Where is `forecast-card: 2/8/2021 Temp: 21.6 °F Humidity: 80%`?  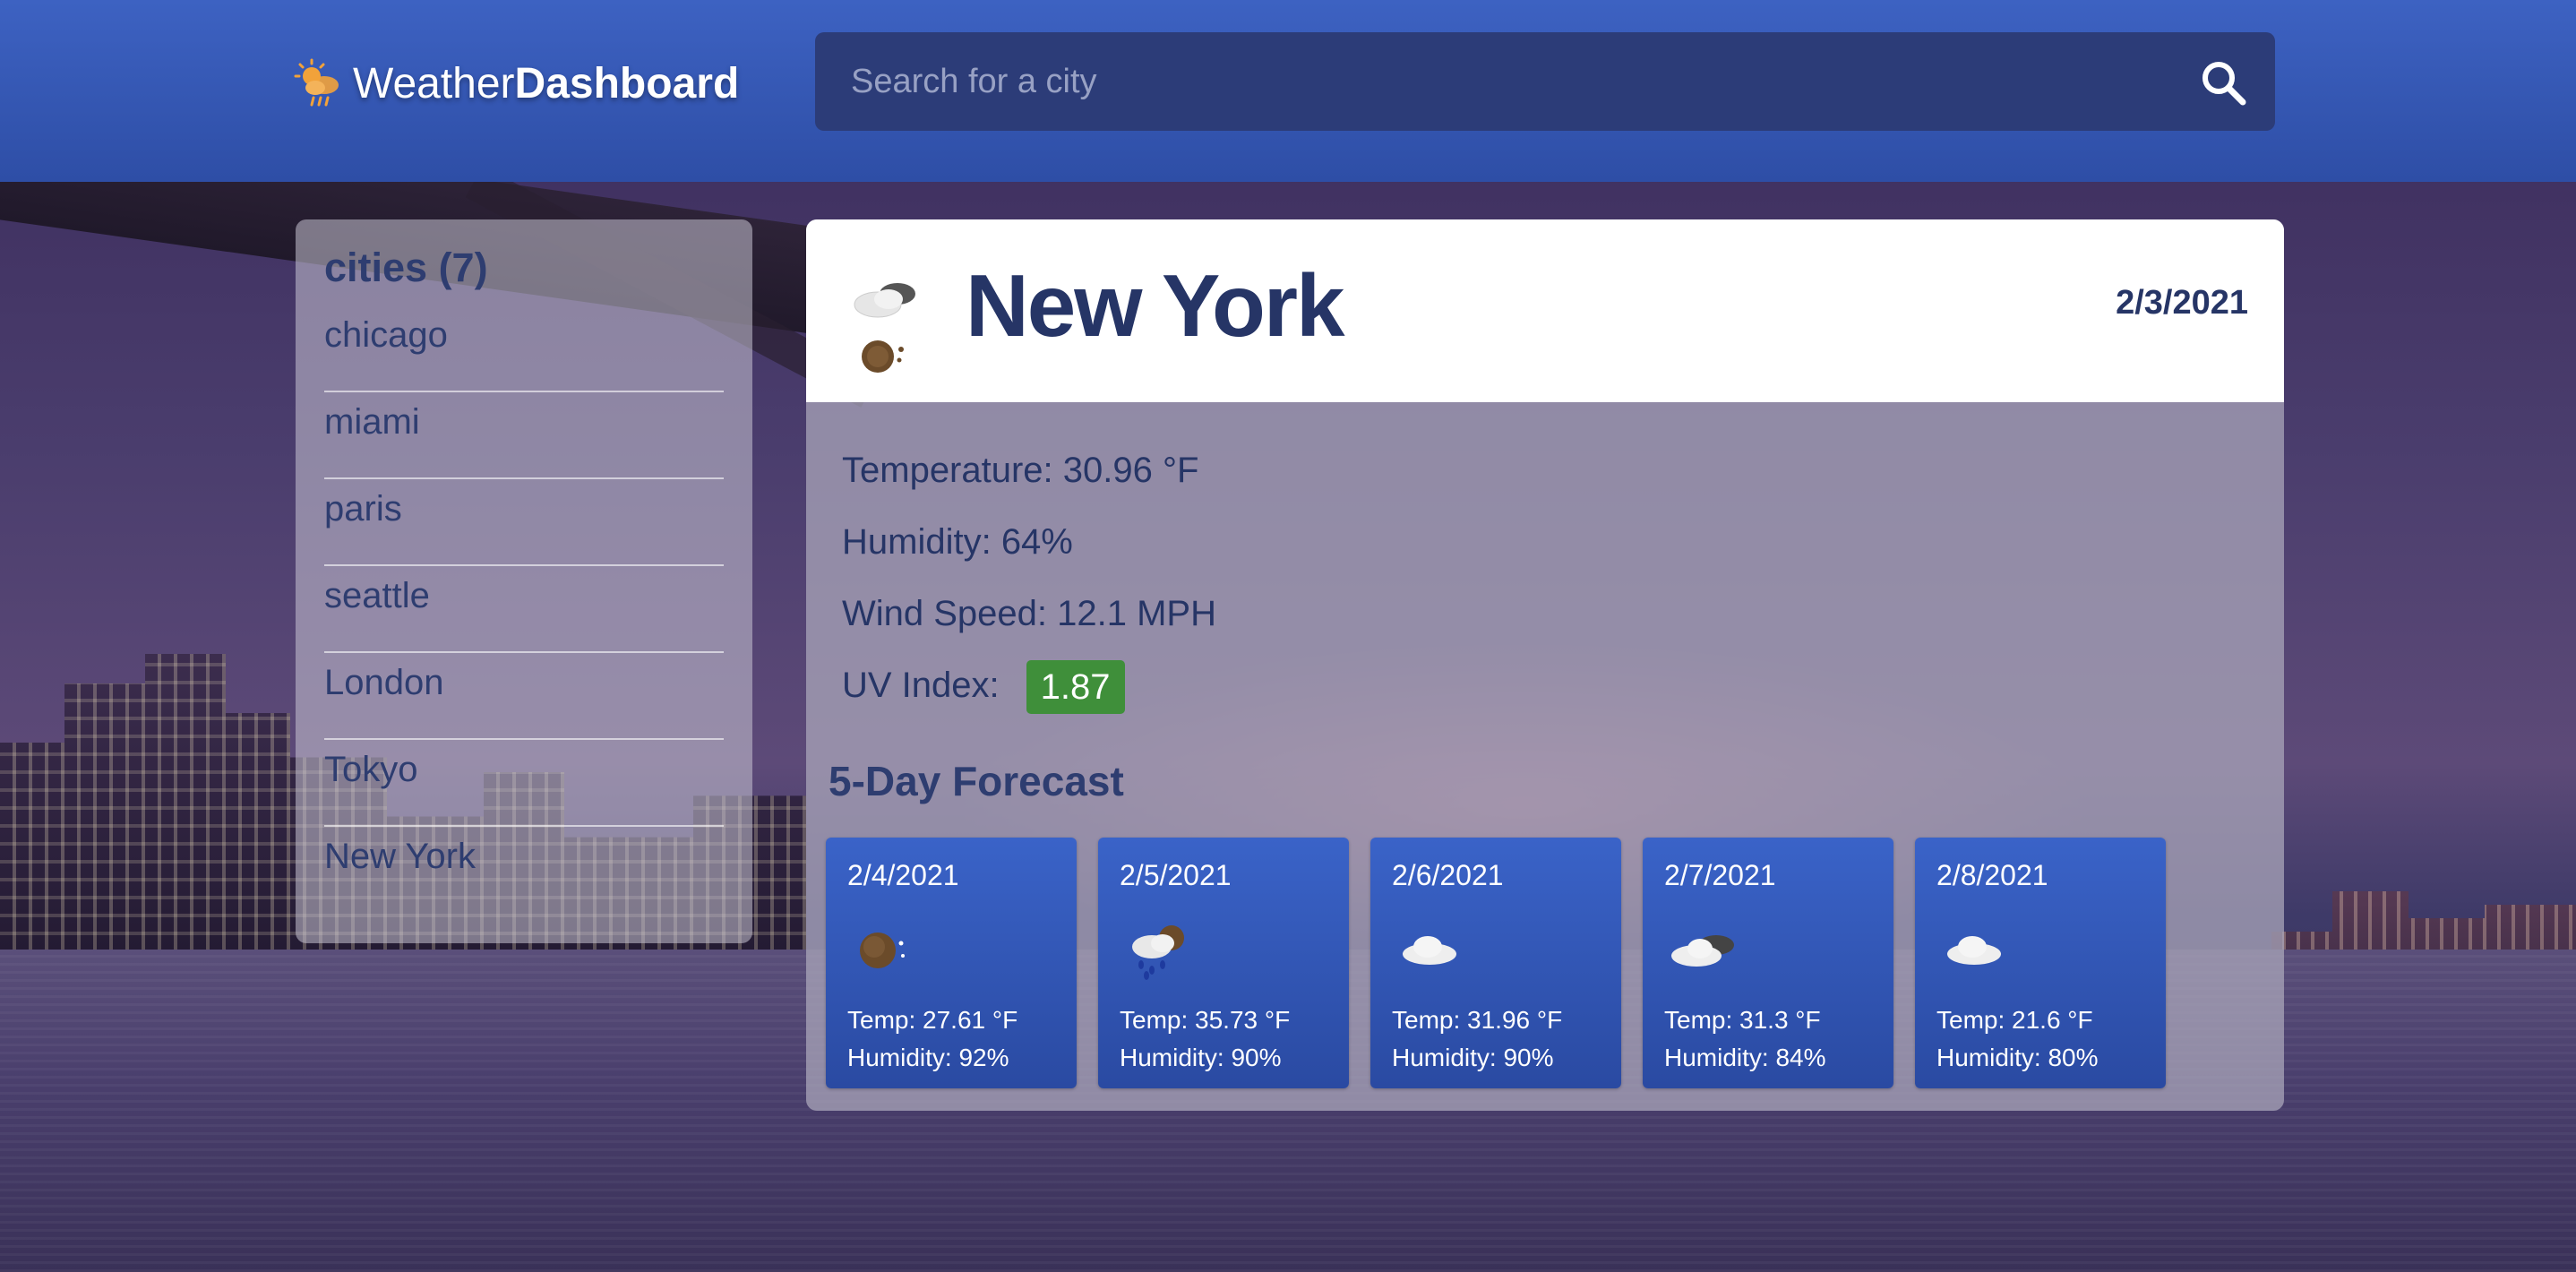
forecast-card: 2/8/2021 Temp: 21.6 °F Humidity: 80% is located at coordinates (2040, 963).